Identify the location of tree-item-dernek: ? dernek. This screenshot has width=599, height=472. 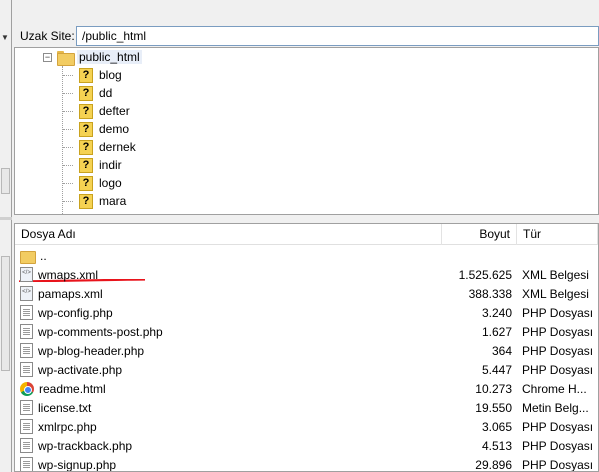
(107, 147).